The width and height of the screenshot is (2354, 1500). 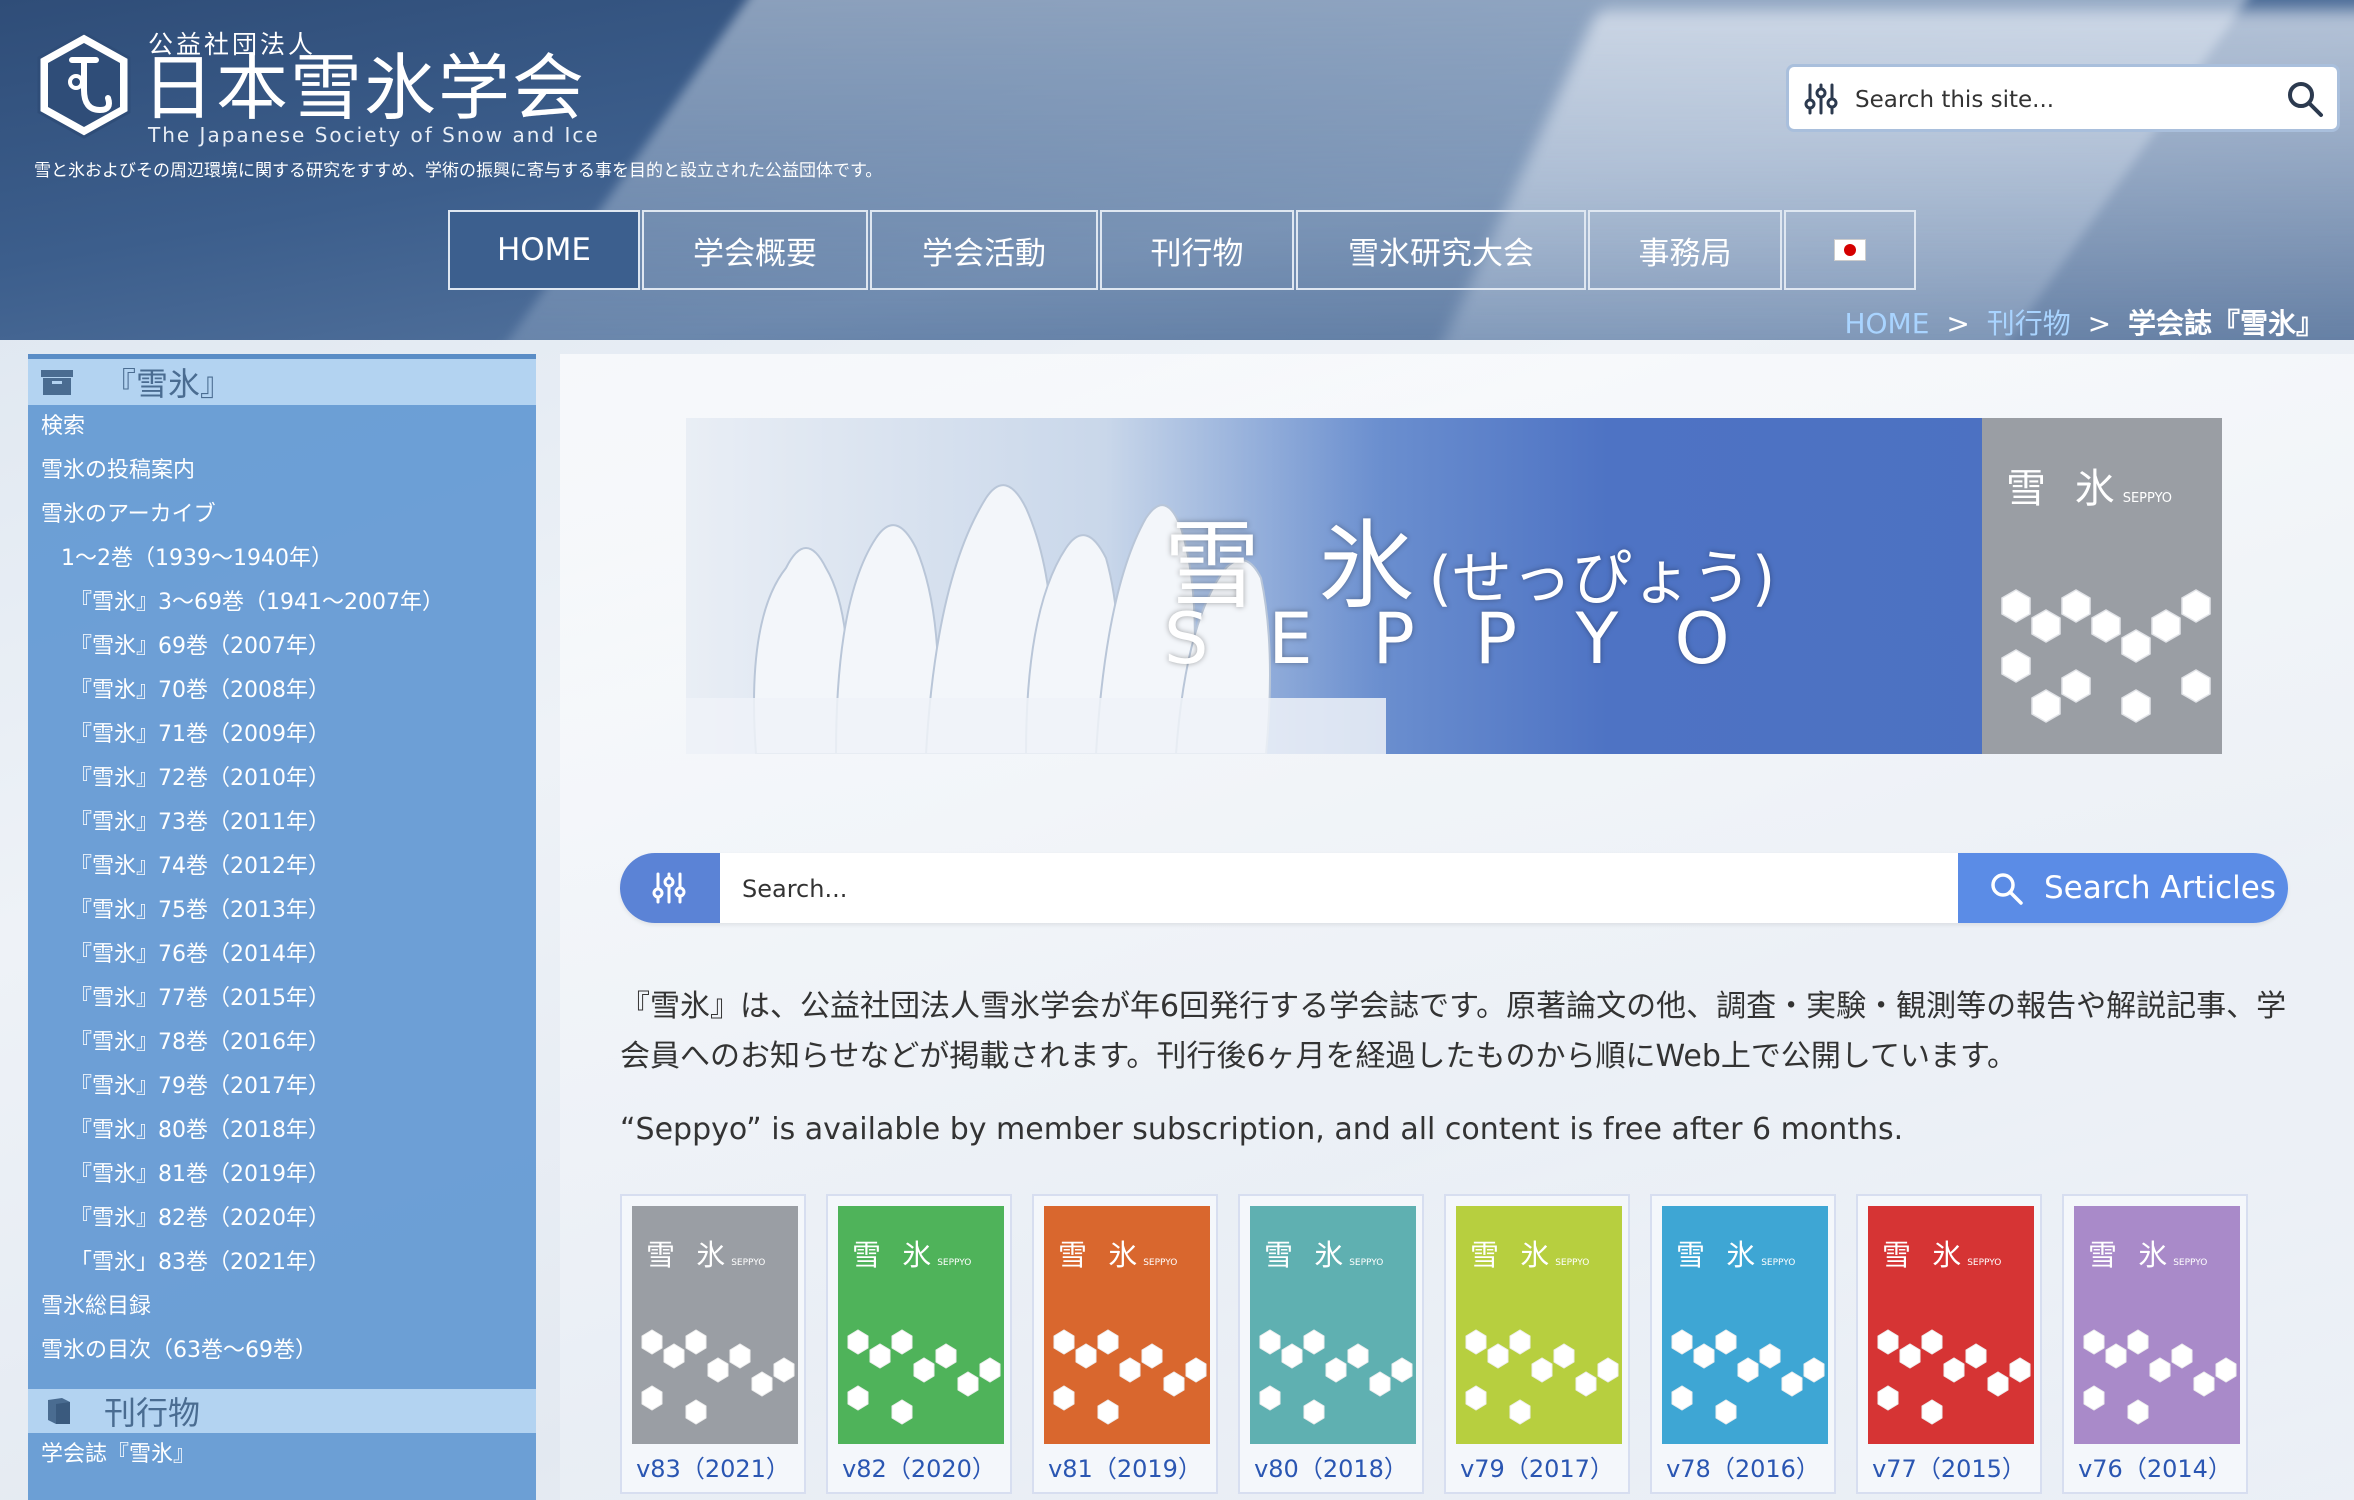 What do you see at coordinates (282, 911) in the screenshot?
I see `sidebar-item-vol75: 『雪氷』75巻（2013年）` at bounding box center [282, 911].